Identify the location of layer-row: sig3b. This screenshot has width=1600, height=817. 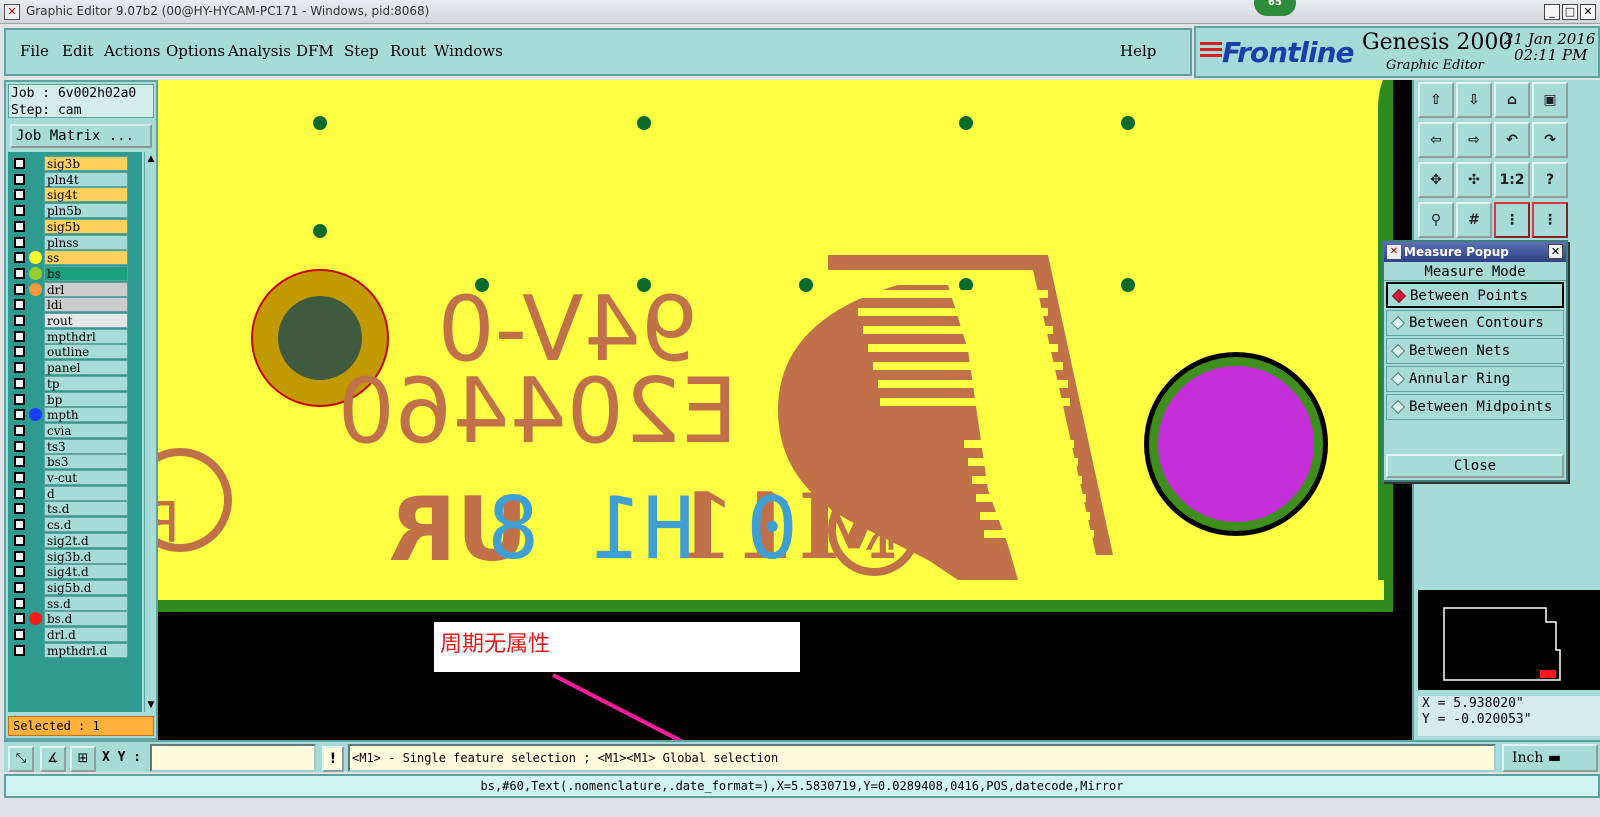
(75, 163).